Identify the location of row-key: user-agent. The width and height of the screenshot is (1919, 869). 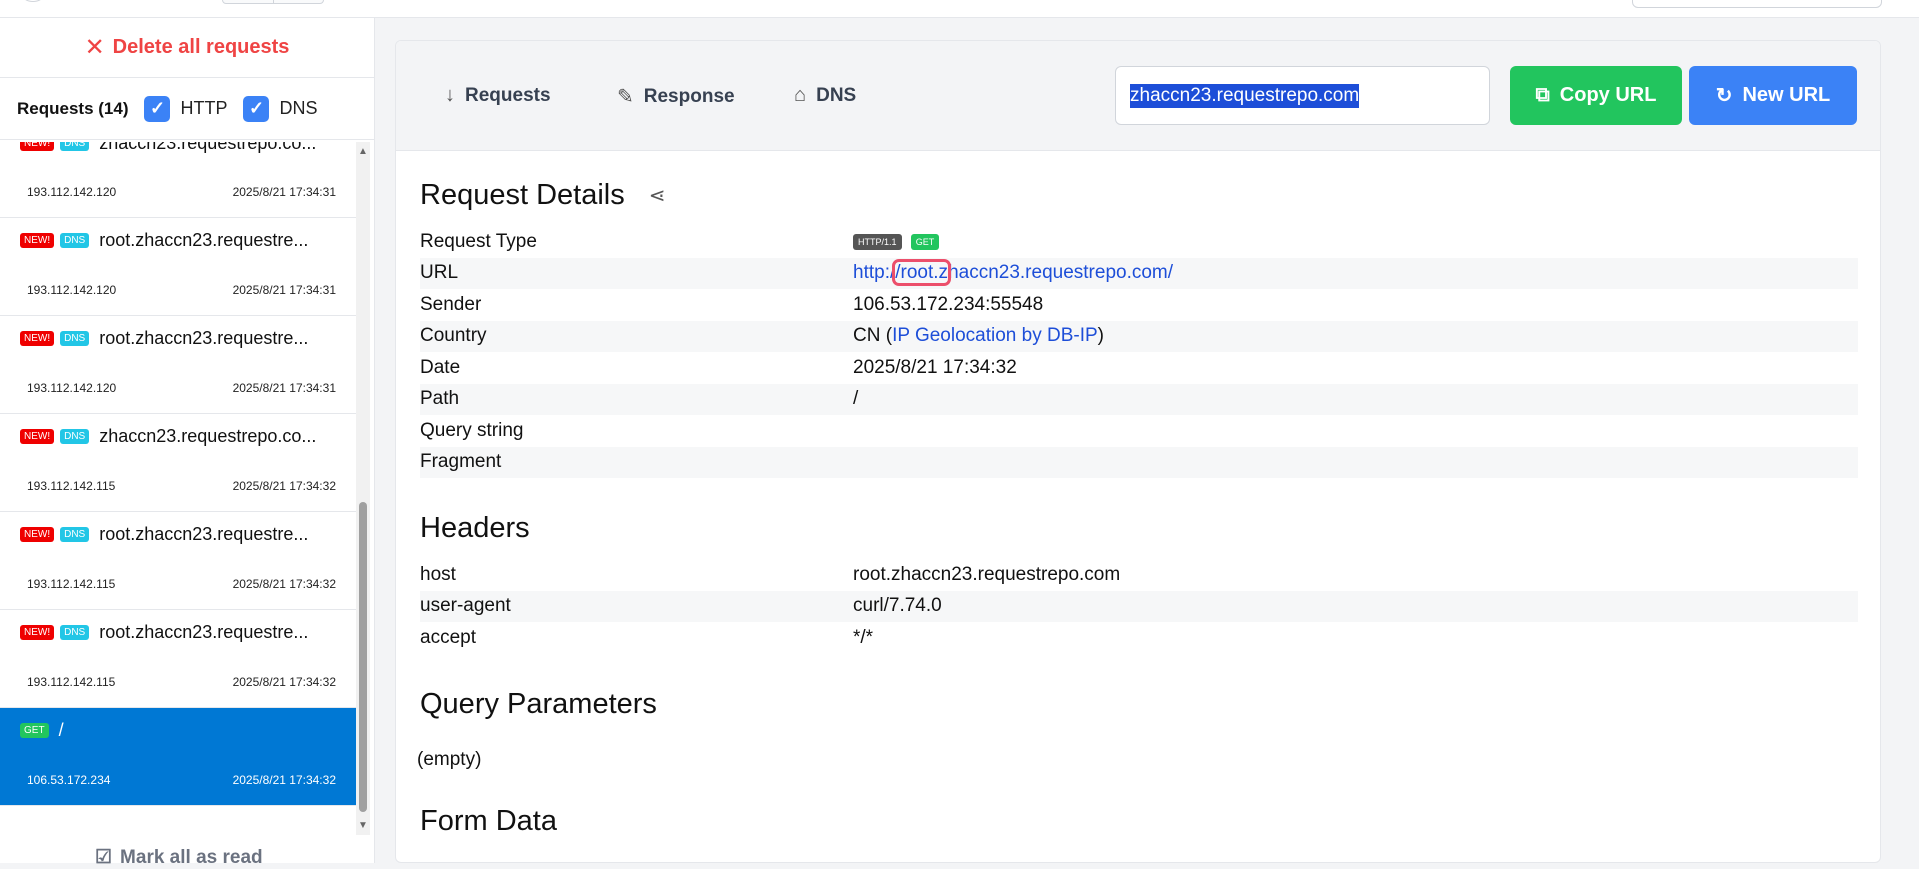
(636, 606).